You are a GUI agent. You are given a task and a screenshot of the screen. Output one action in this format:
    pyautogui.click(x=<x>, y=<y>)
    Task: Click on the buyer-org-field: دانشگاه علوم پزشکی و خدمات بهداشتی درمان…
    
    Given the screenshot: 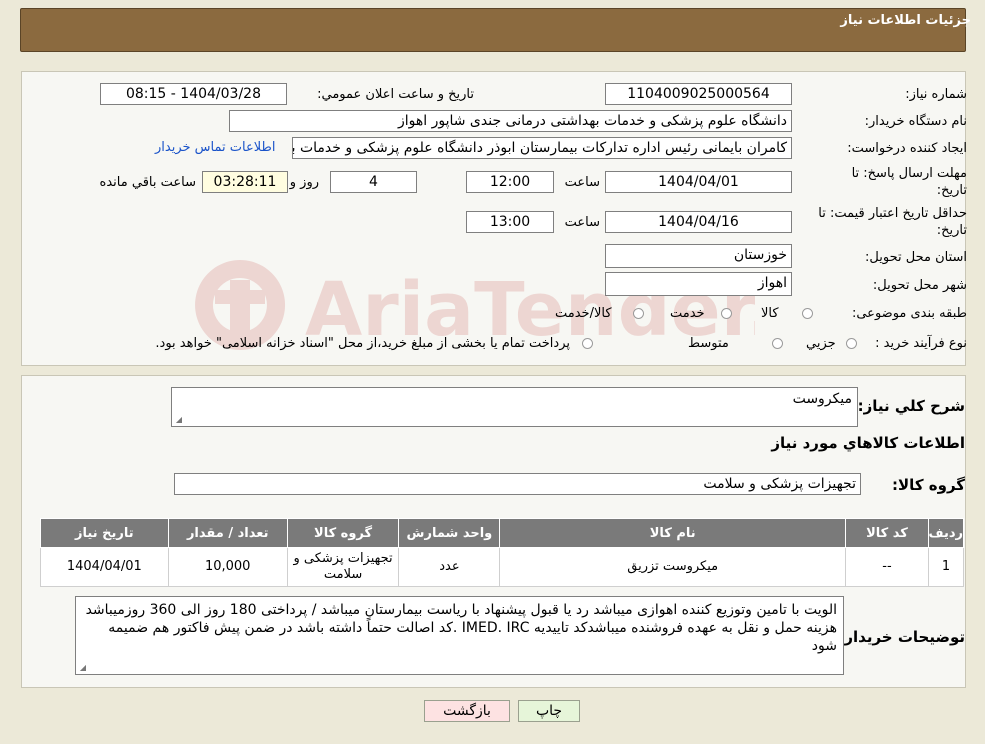 What is the action you would take?
    pyautogui.click(x=510, y=121)
    